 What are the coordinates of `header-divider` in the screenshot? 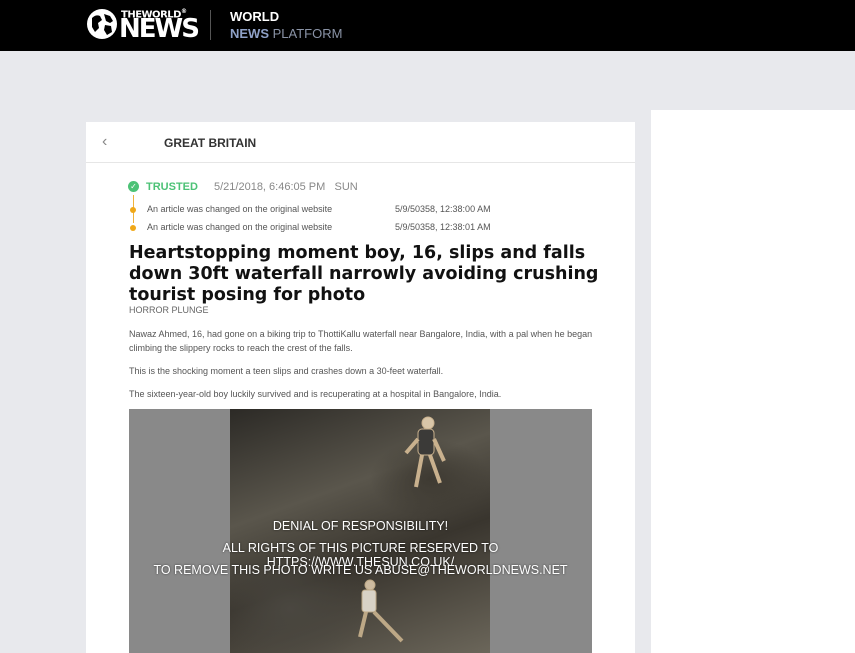 It's located at (210, 25).